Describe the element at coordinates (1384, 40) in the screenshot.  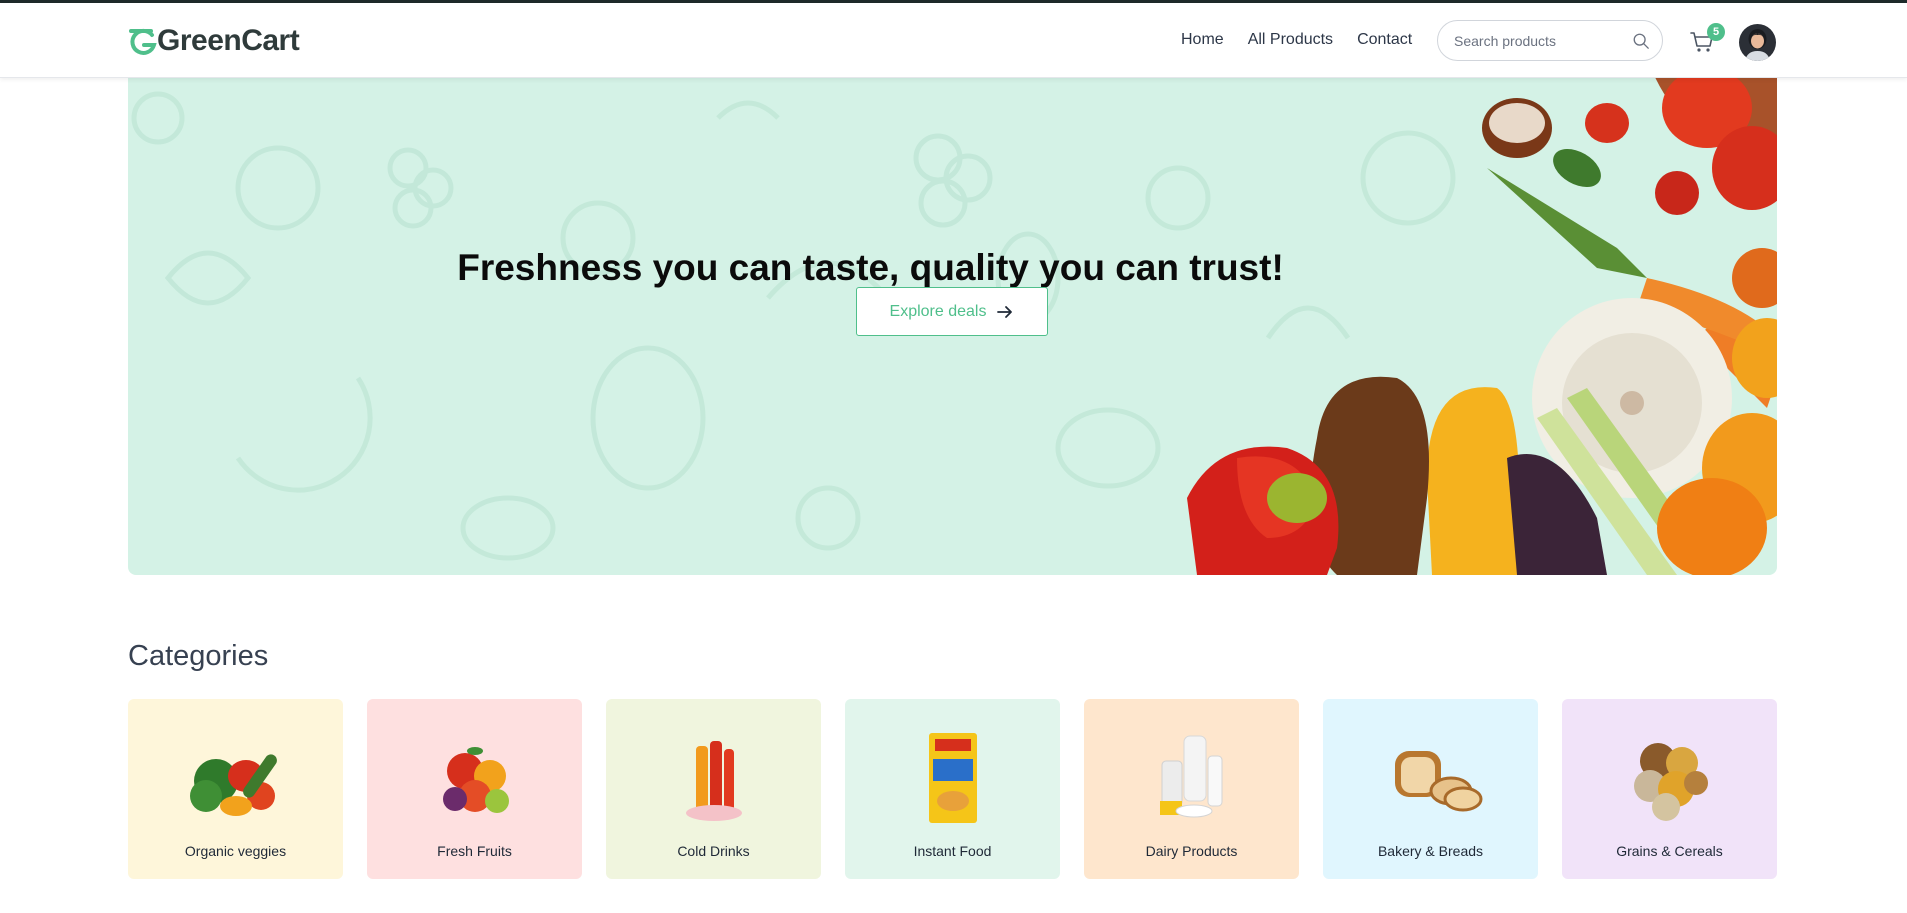
I see `nav-contact: Contact` at that location.